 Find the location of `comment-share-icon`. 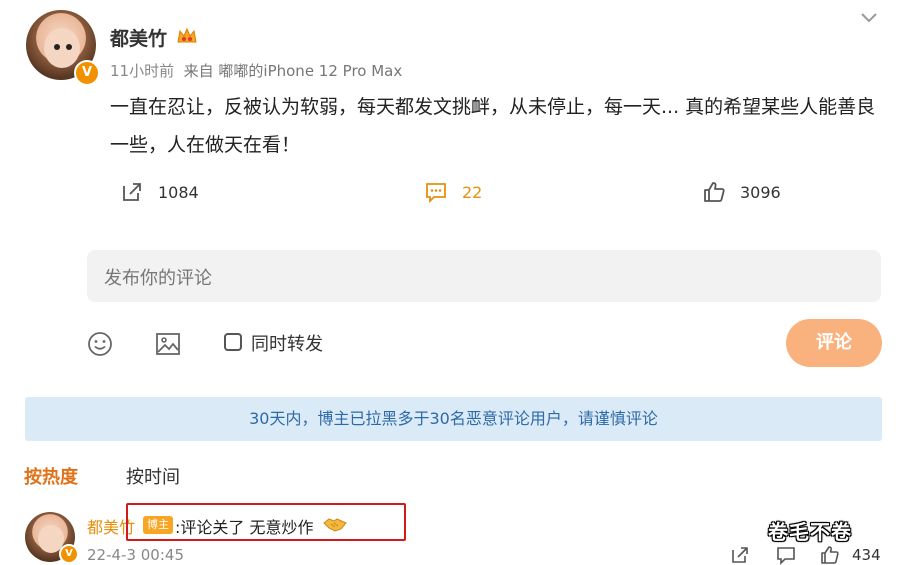

comment-share-icon is located at coordinates (740, 555).